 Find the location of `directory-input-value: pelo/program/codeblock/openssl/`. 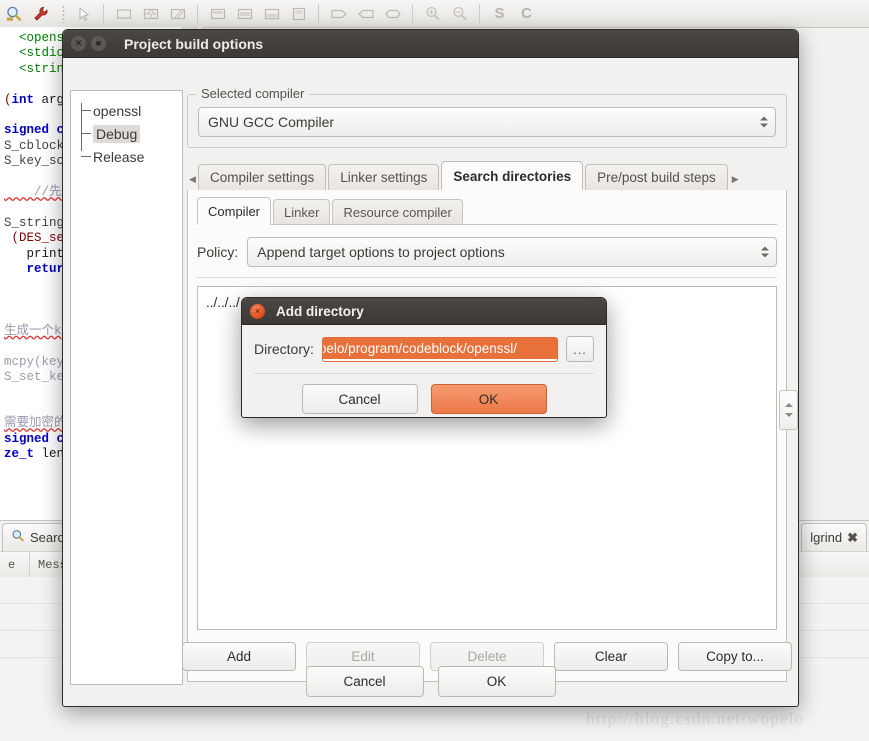

directory-input-value: pelo/program/codeblock/openssl/ is located at coordinates (439, 348).